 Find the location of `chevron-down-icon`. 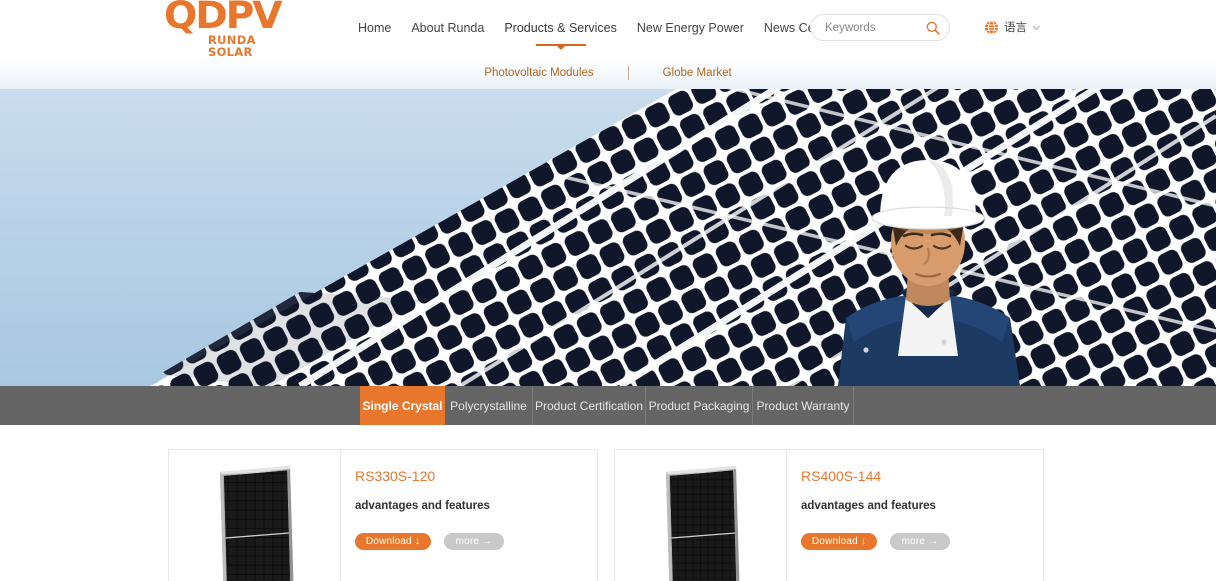

chevron-down-icon is located at coordinates (1036, 27).